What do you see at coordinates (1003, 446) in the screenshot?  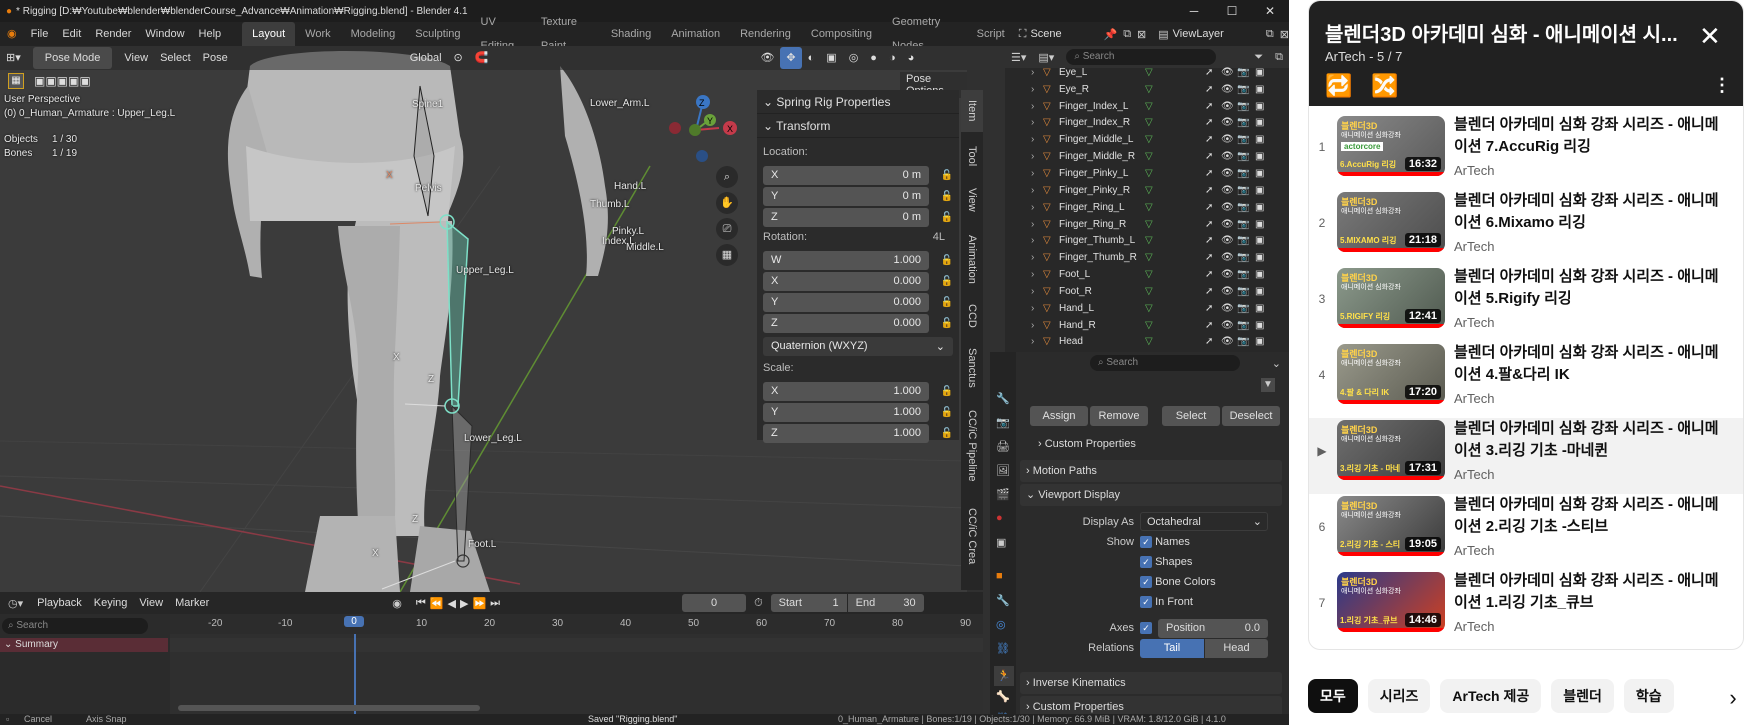 I see `output-properties-icon: 🖨` at bounding box center [1003, 446].